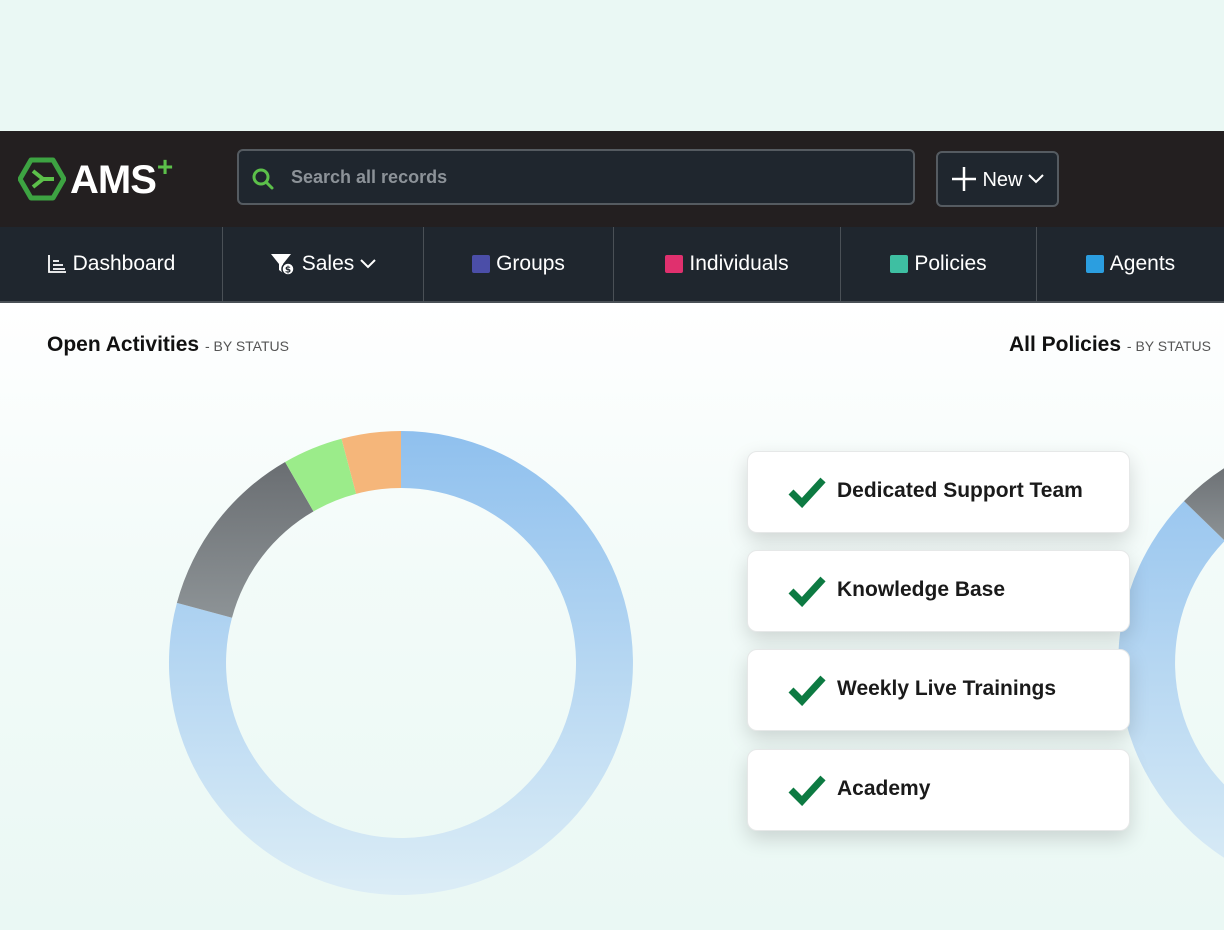 The image size is (1224, 930). What do you see at coordinates (591, 177) in the screenshot?
I see `search-input` at bounding box center [591, 177].